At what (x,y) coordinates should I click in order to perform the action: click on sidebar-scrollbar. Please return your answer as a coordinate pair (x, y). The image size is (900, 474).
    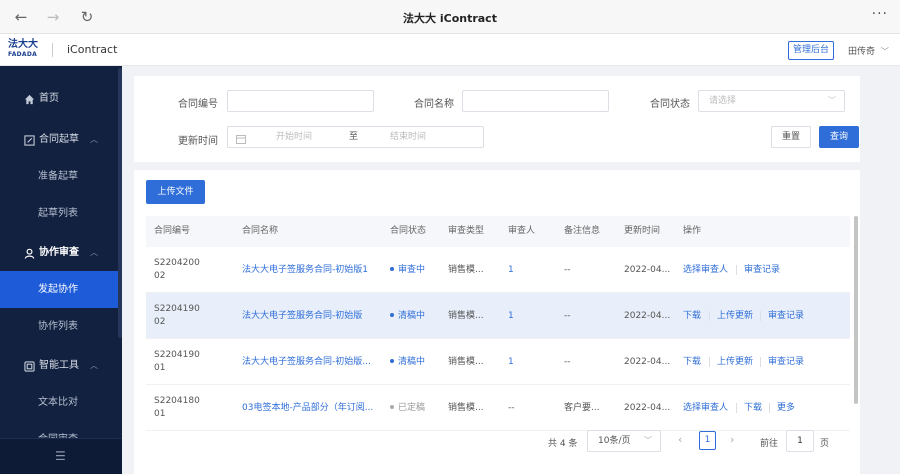
    Looking at the image, I should click on (120, 203).